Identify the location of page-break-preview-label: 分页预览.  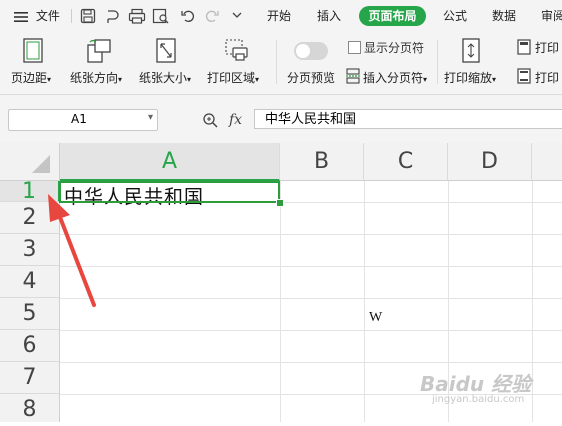
(311, 78).